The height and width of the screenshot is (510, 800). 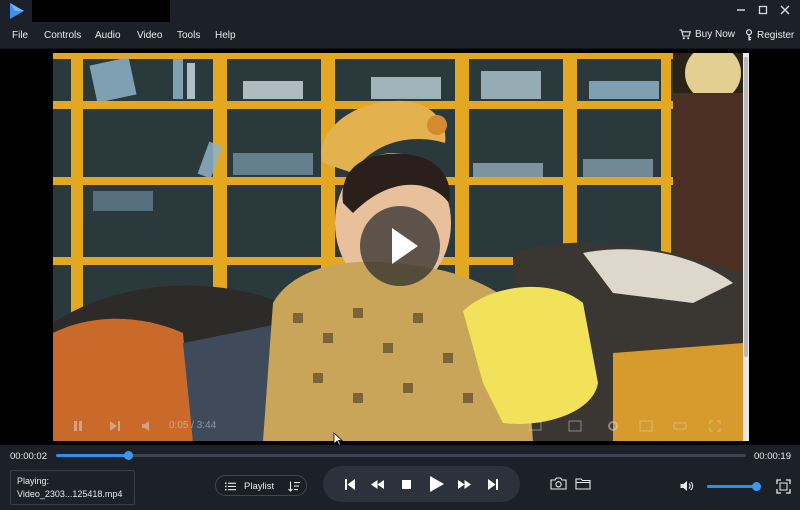 I want to click on menu-help: Help, so click(x=225, y=35).